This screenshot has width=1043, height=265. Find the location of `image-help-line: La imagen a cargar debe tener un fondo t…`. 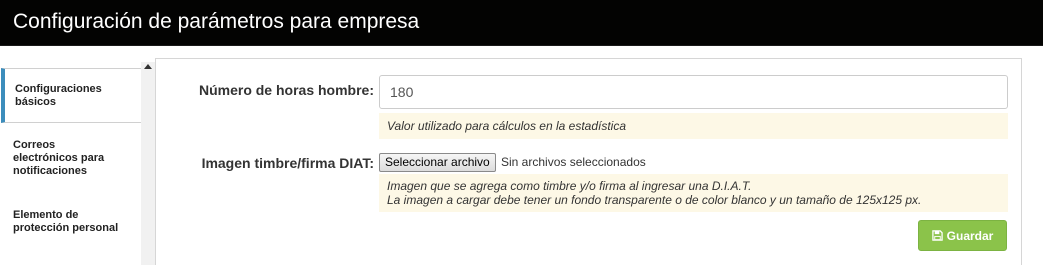

image-help-line: La imagen a cargar debe tener un fondo t… is located at coordinates (654, 200).